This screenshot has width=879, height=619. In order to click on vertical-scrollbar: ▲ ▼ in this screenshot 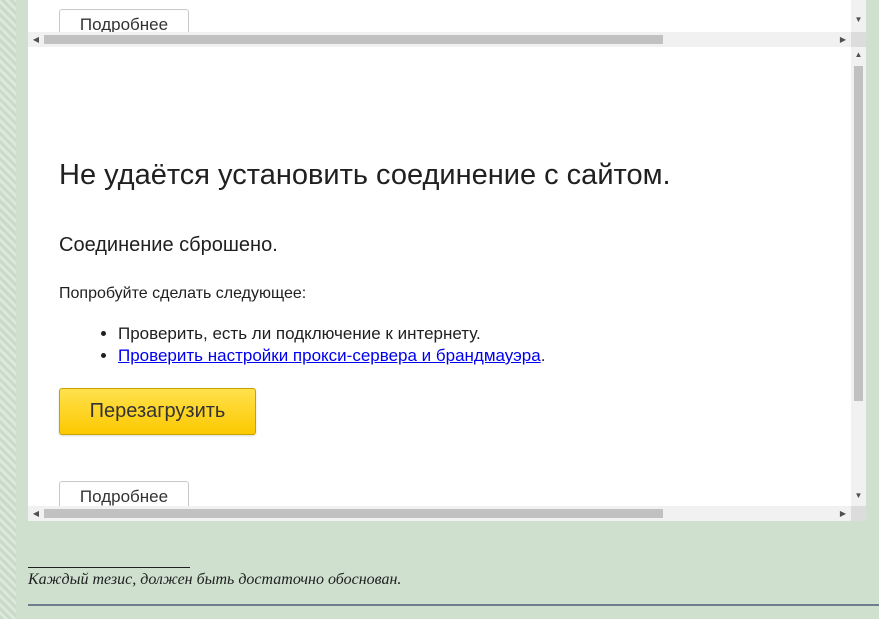, I will do `click(858, 276)`.